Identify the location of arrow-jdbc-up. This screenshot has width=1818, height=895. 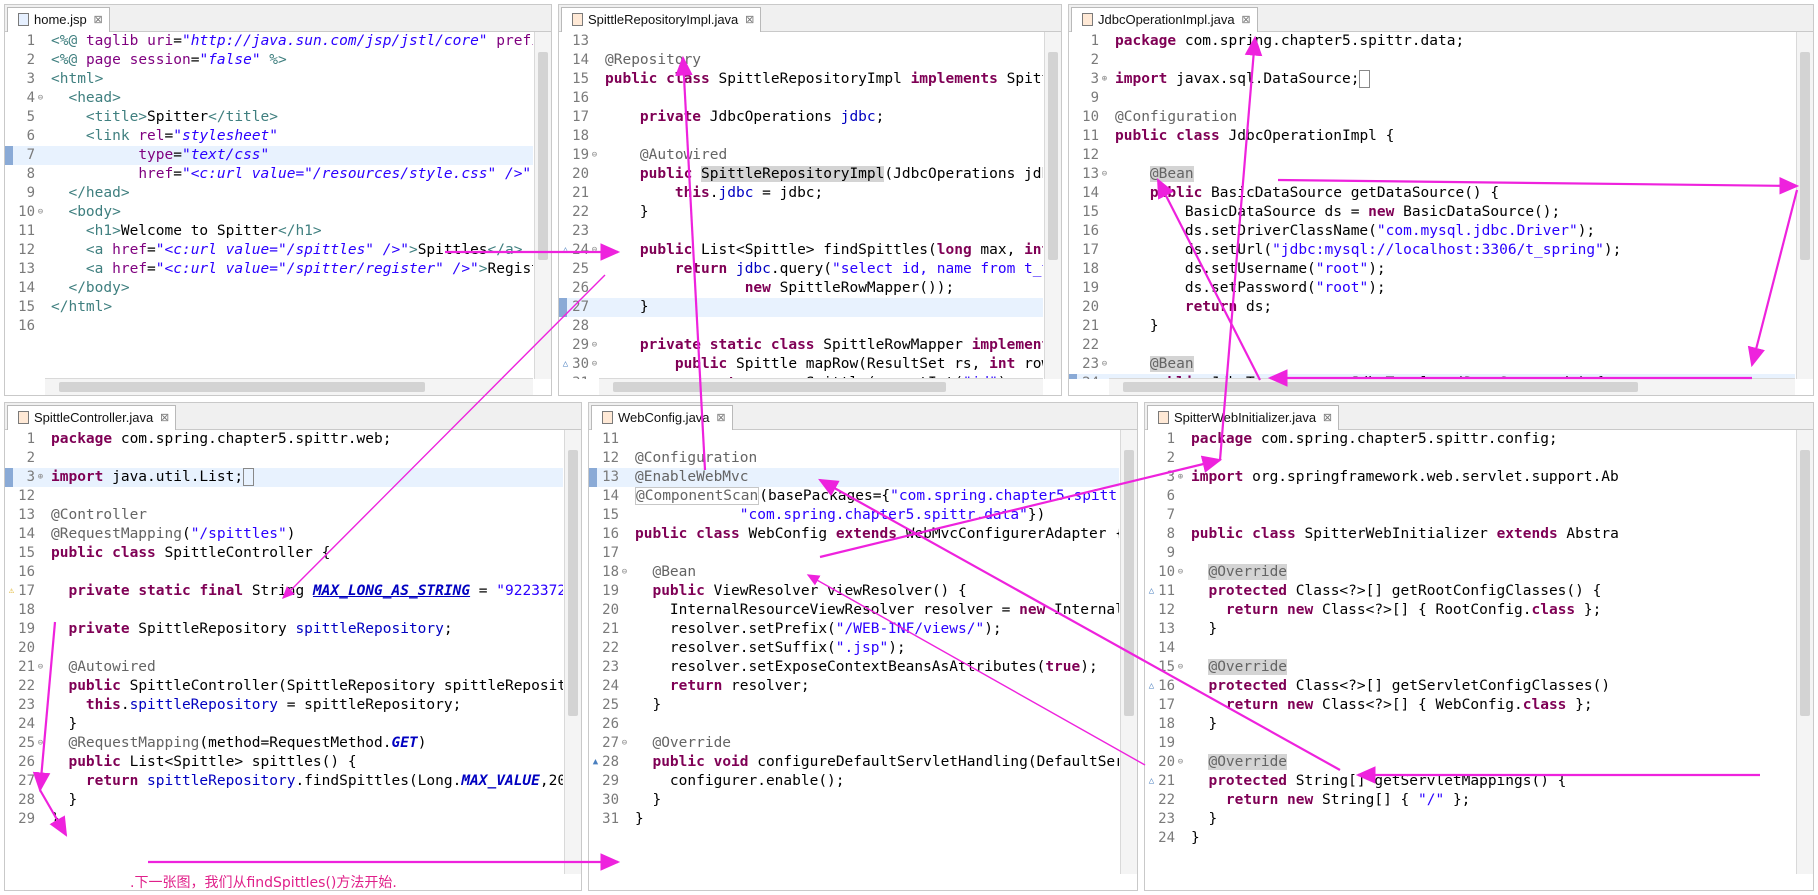
(1240, 248).